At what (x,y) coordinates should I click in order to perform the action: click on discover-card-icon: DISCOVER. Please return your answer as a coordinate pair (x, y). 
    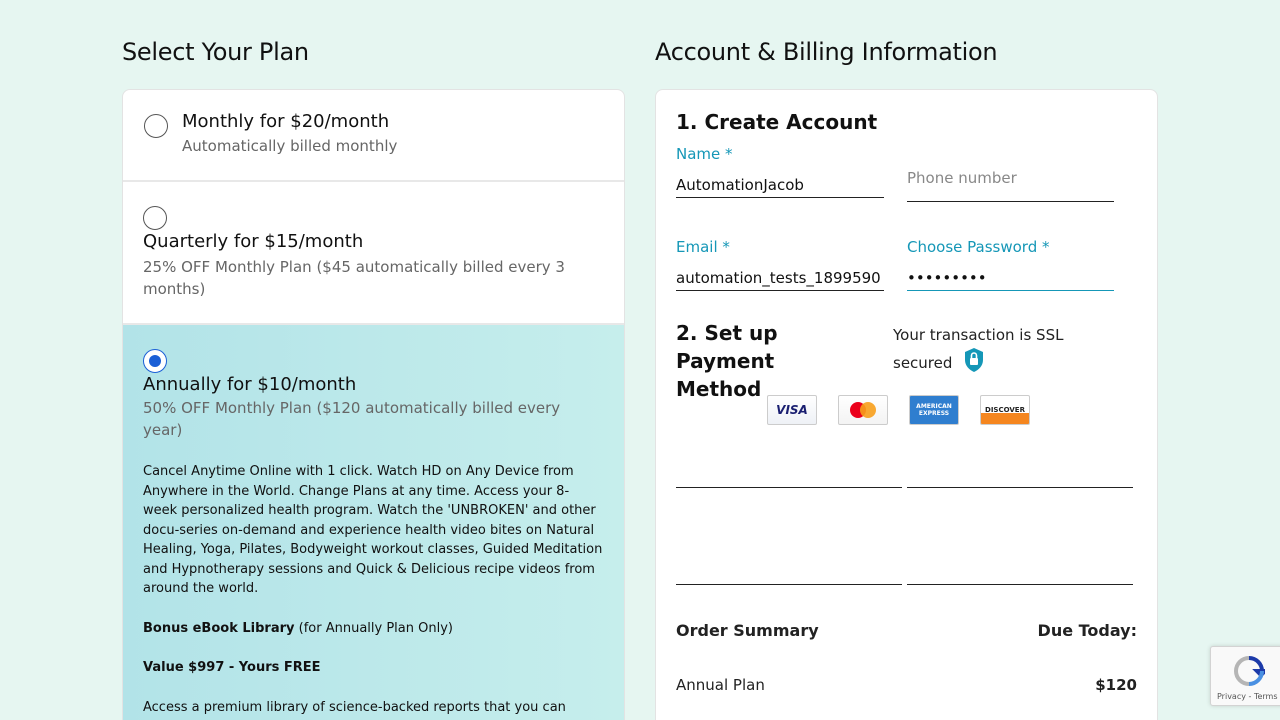
    Looking at the image, I should click on (1005, 410).